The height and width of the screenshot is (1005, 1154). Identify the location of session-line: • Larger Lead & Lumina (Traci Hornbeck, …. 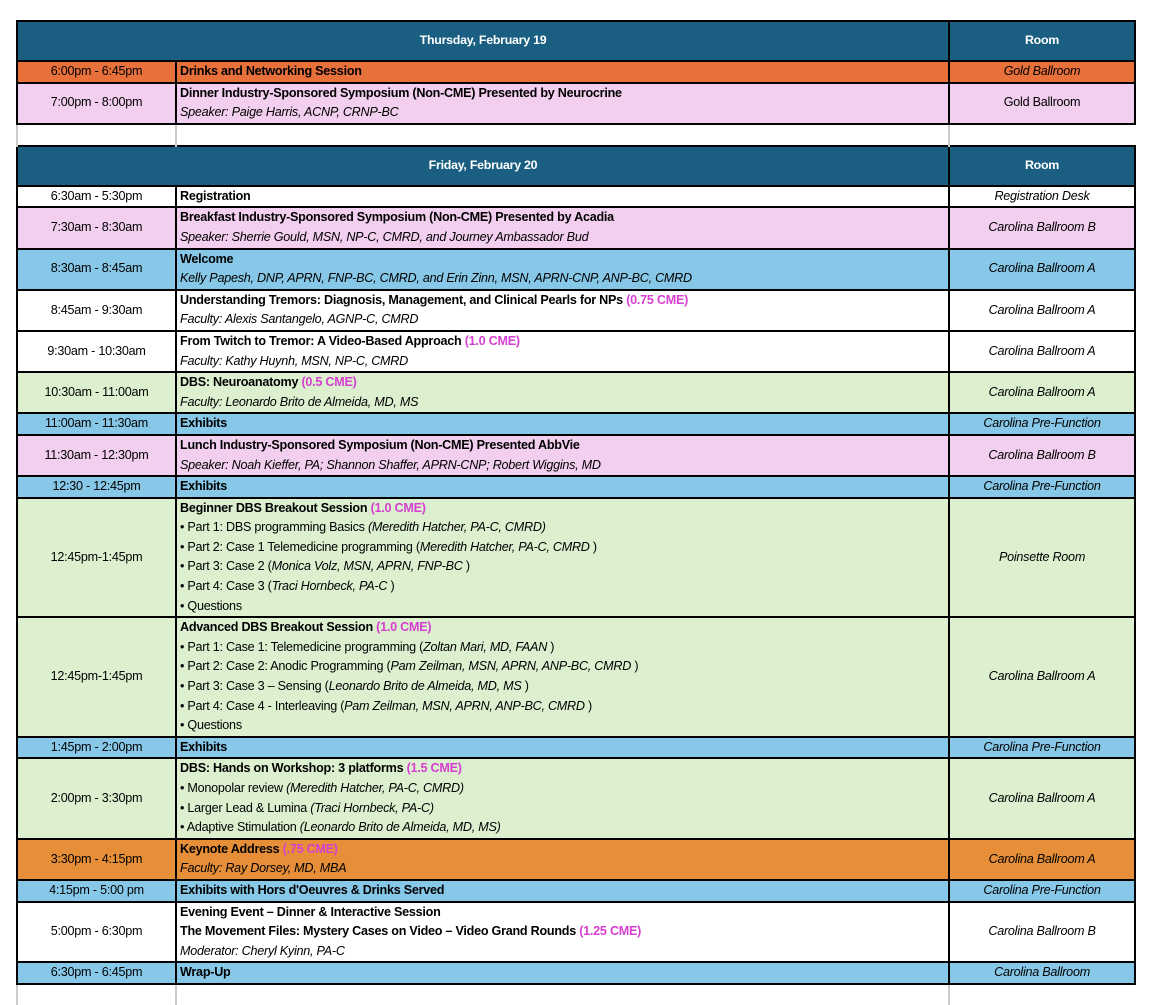
(562, 809).